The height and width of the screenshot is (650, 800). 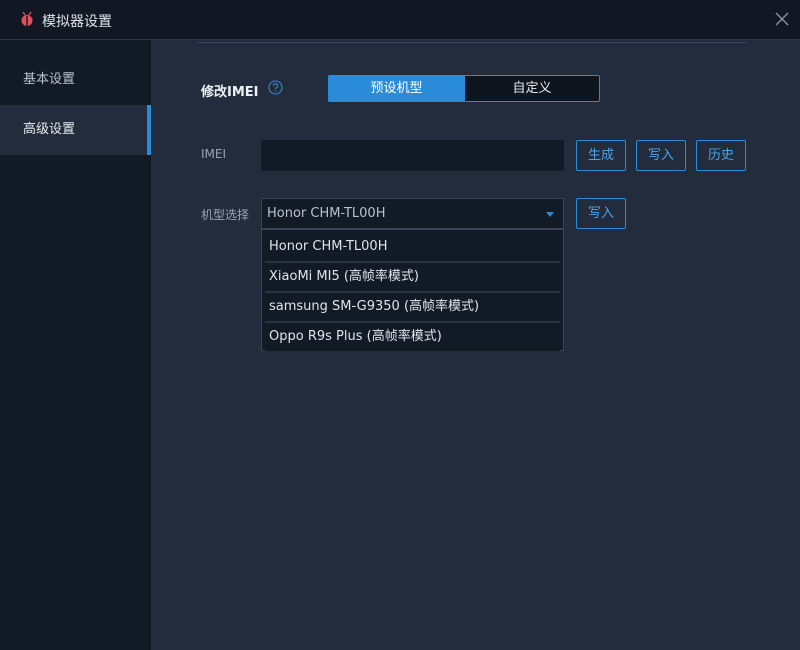 I want to click on modify-imei-label: 修改IMEI, so click(x=230, y=92).